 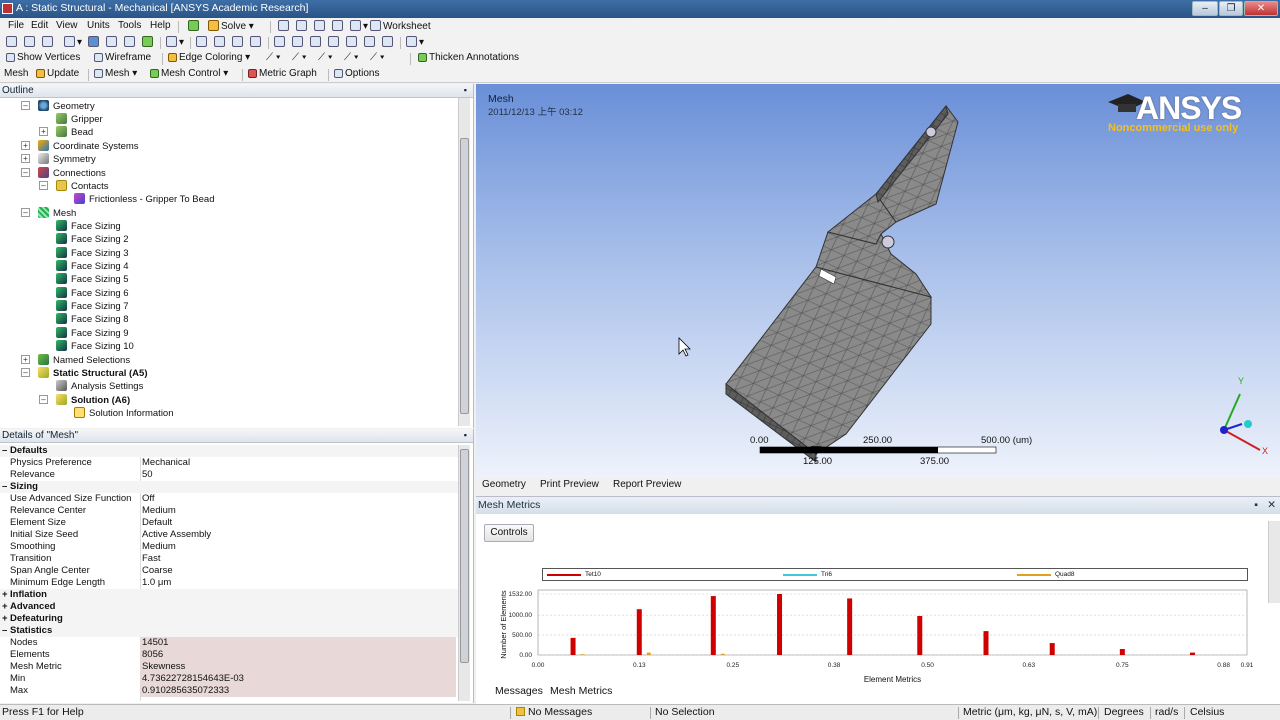 I want to click on tree-item-face-sizing-10: Face Sizing 10, so click(x=95, y=346).